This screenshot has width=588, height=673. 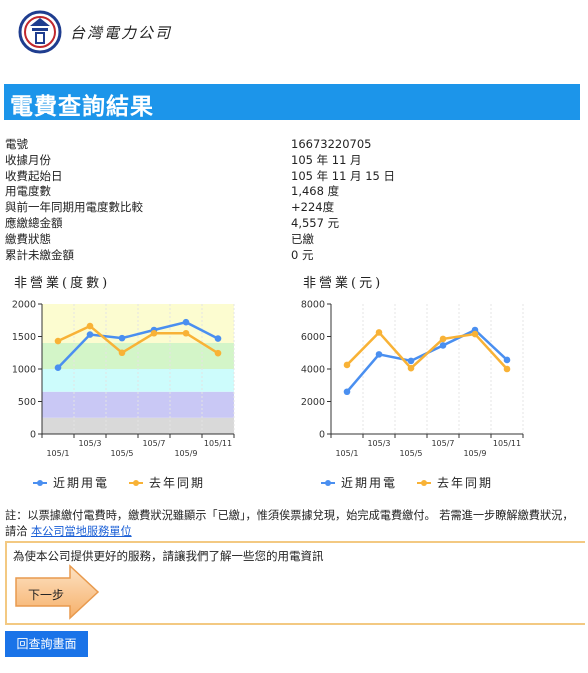 I want to click on survey-question: 為使本公司提供更好的服務，請讓我們了解一些您的用電資訊, so click(x=168, y=556).